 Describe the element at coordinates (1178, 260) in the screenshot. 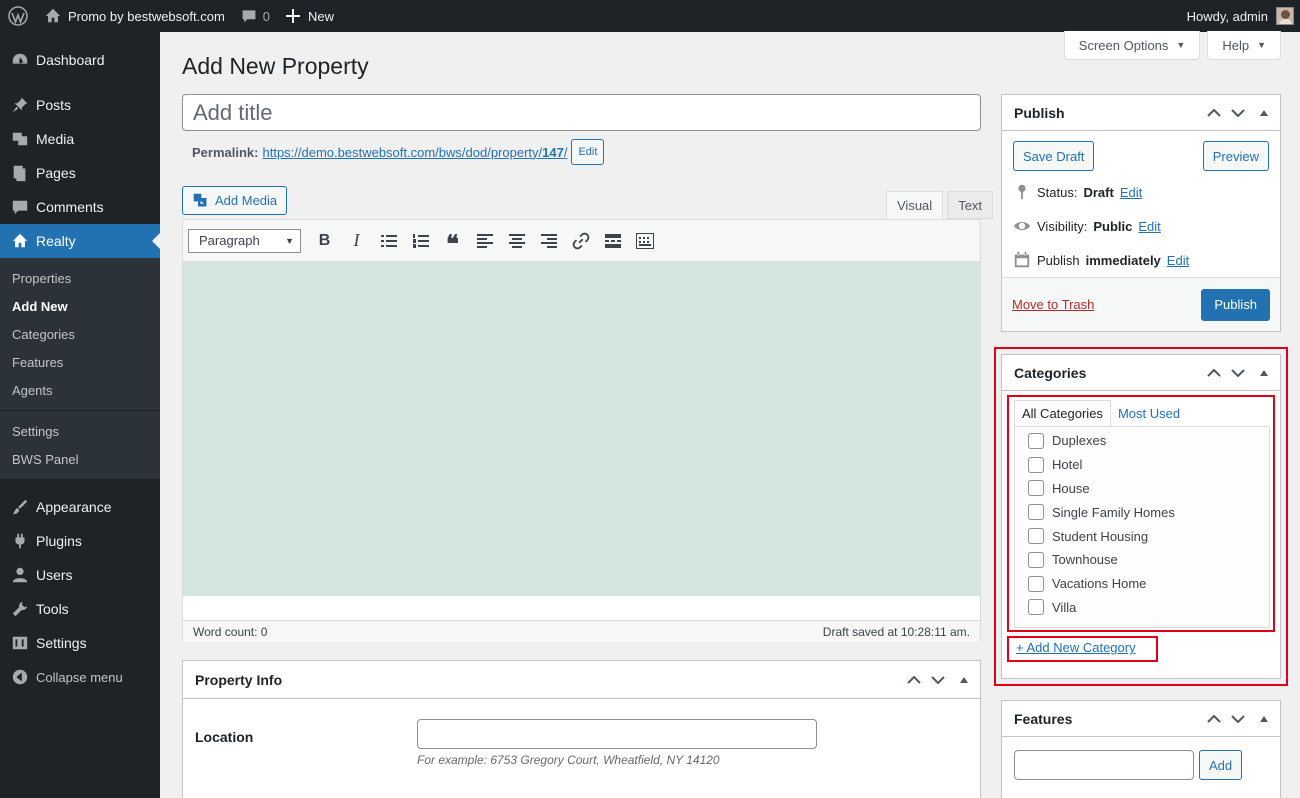

I see `edit-schedule-link: Edit` at that location.